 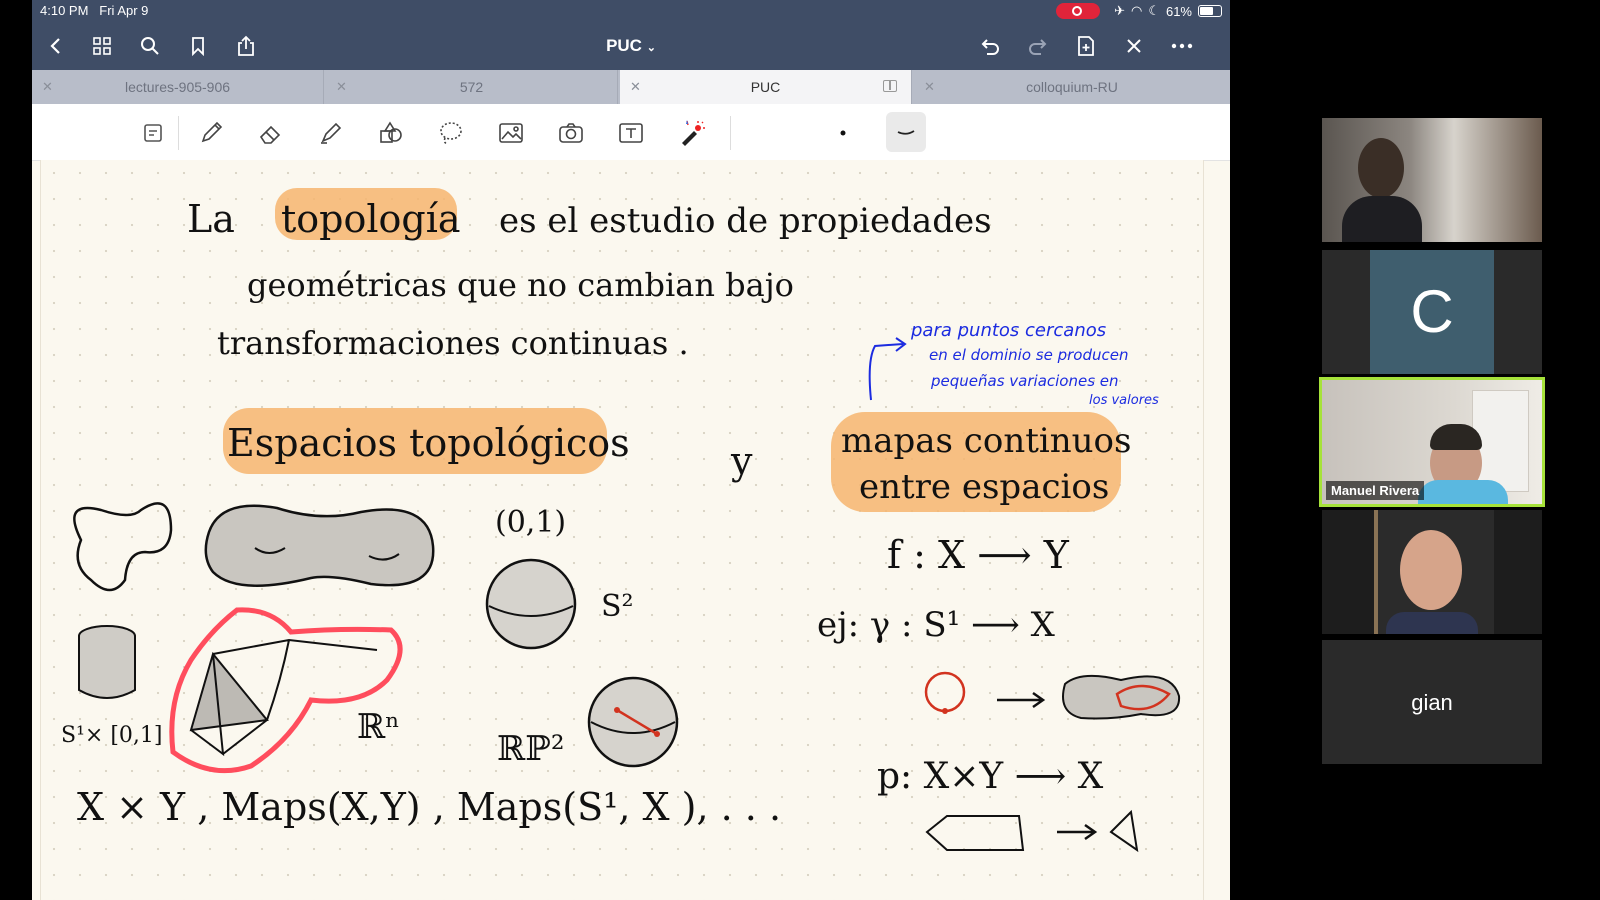 I want to click on participant-body, so click(x=1382, y=219).